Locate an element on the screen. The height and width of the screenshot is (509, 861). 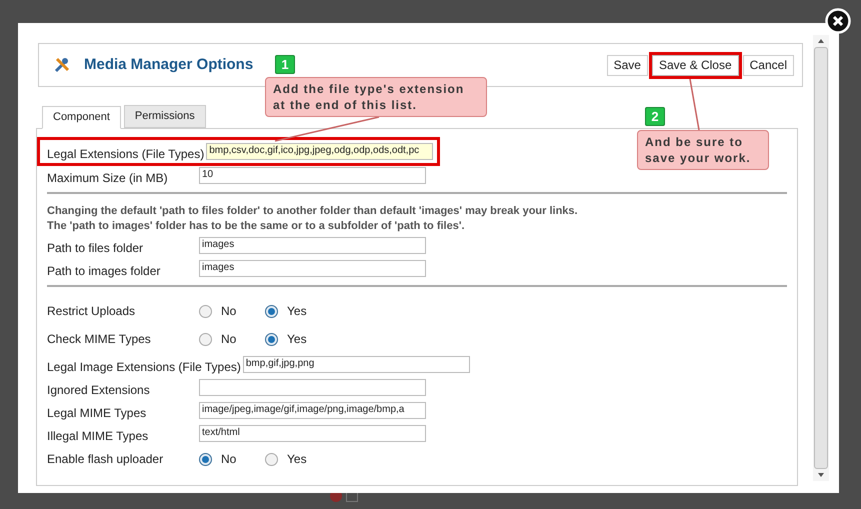
text-field: text/html is located at coordinates (312, 433).